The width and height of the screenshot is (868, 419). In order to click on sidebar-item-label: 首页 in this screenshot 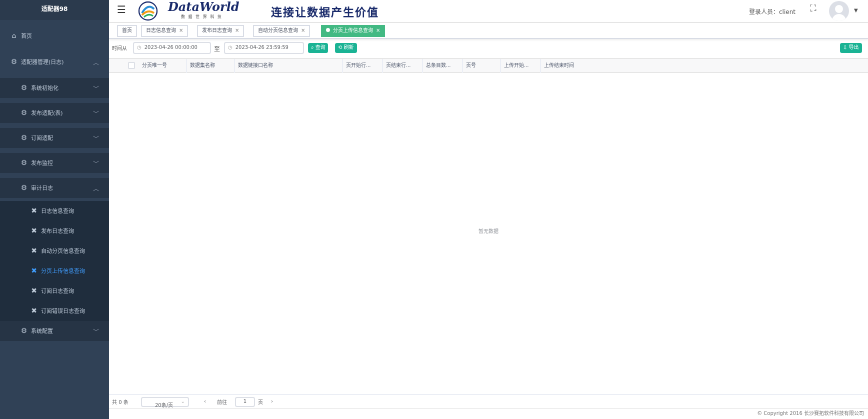, I will do `click(27, 37)`.